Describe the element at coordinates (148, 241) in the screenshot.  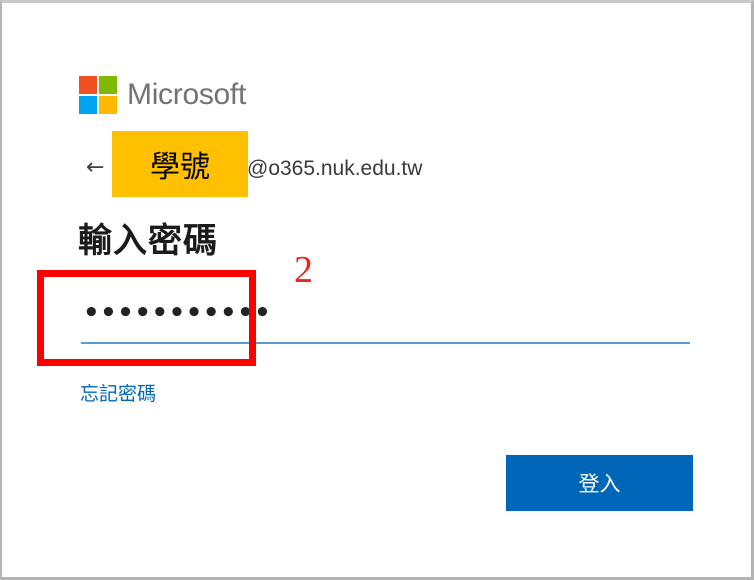
I see `page-title: 輸入密碼` at that location.